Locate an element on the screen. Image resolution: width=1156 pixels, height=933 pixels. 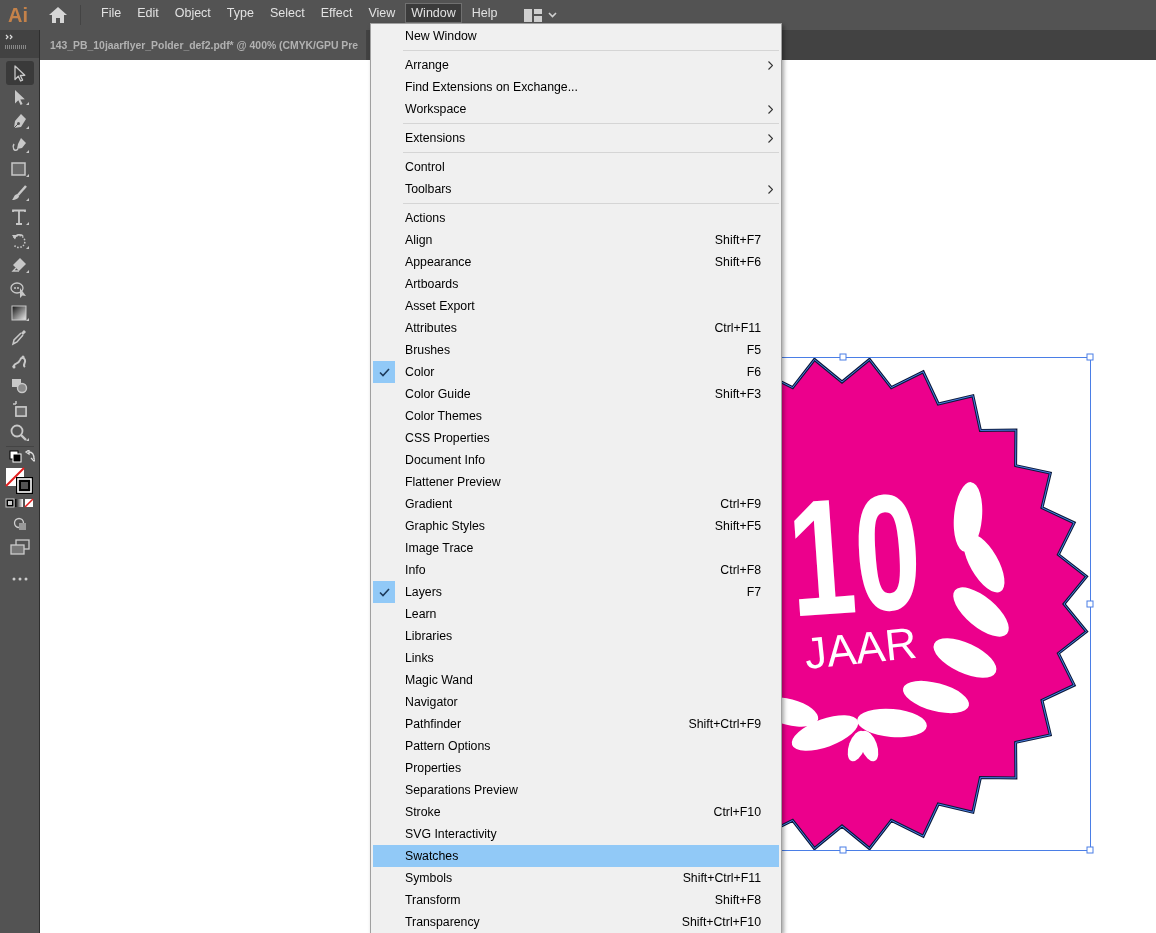
selection-box is located at coordinates (937, 603).